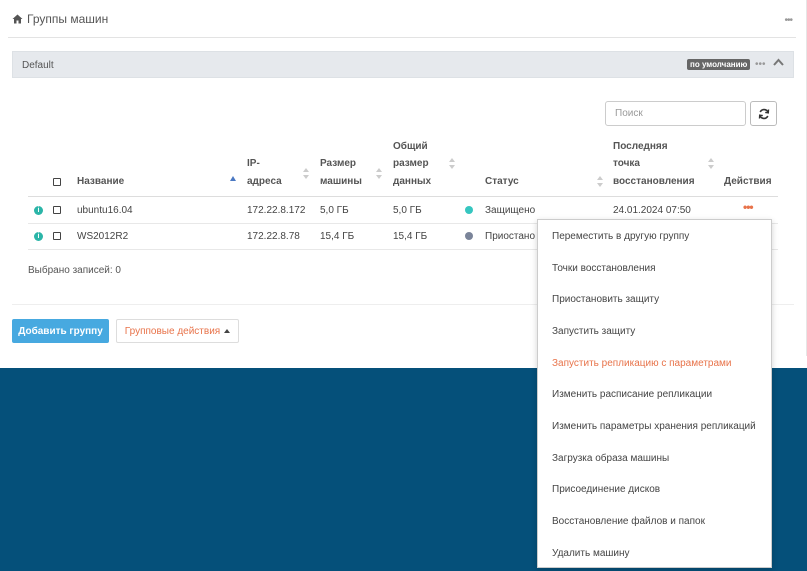  What do you see at coordinates (334, 210) in the screenshot?
I see `machine-size: 5,0 ГБ` at bounding box center [334, 210].